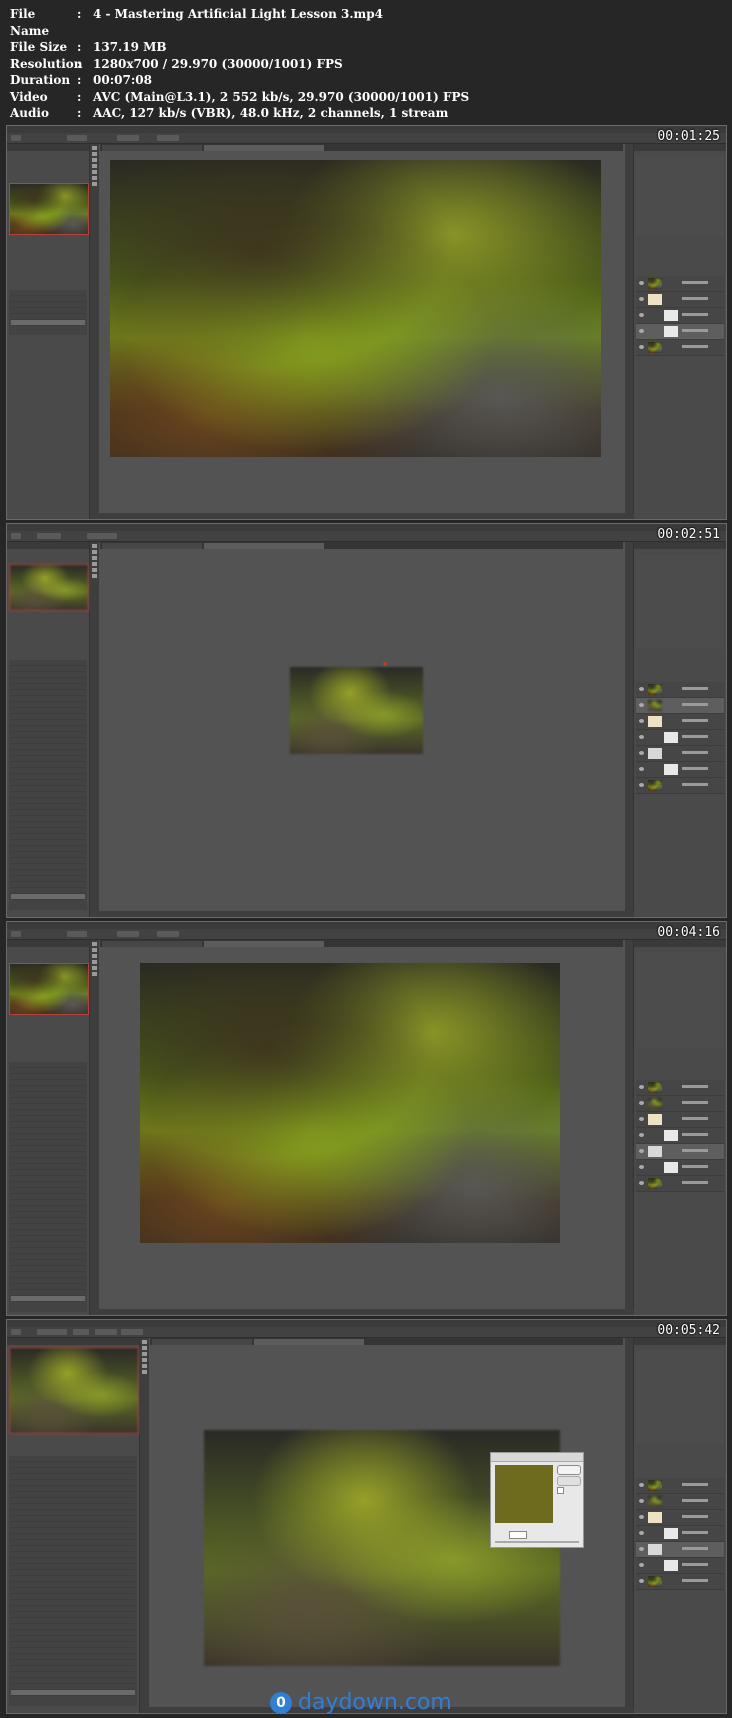  Describe the element at coordinates (81, 1332) in the screenshot. I see `zoom-percent-field` at that location.